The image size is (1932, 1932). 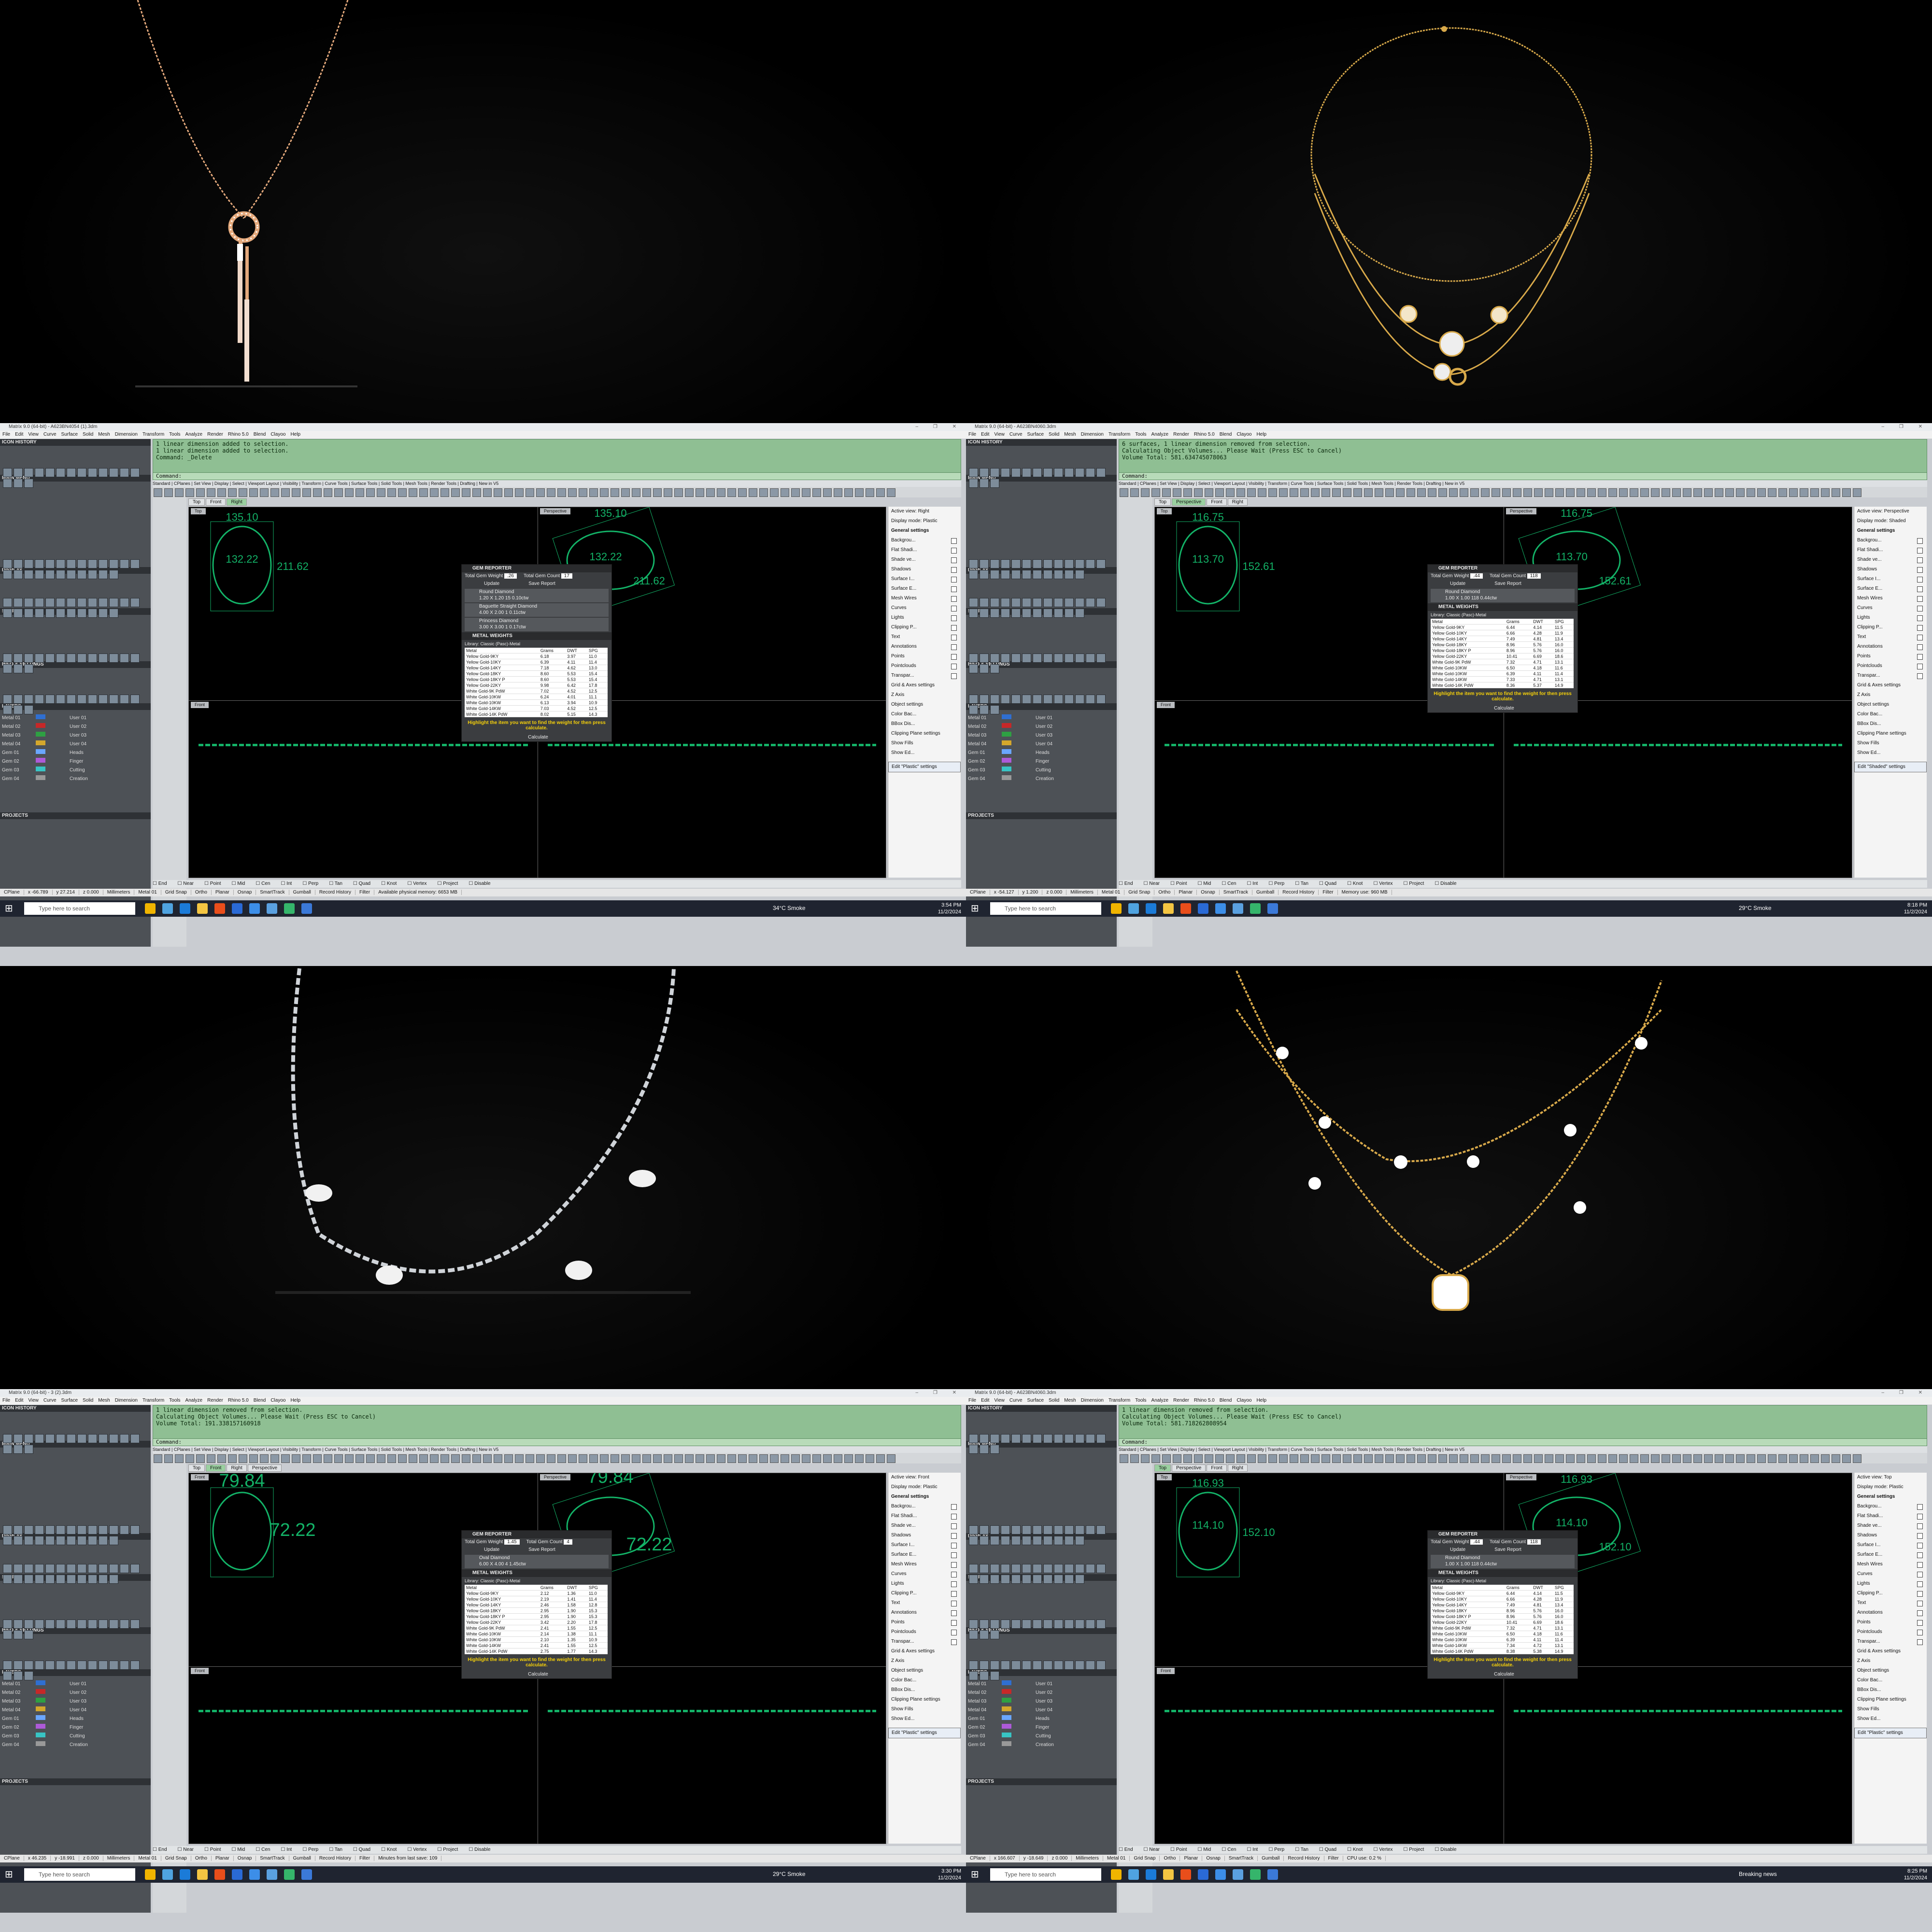 I want to click on osnap-option: ☐ Disable, so click(x=479, y=1849).